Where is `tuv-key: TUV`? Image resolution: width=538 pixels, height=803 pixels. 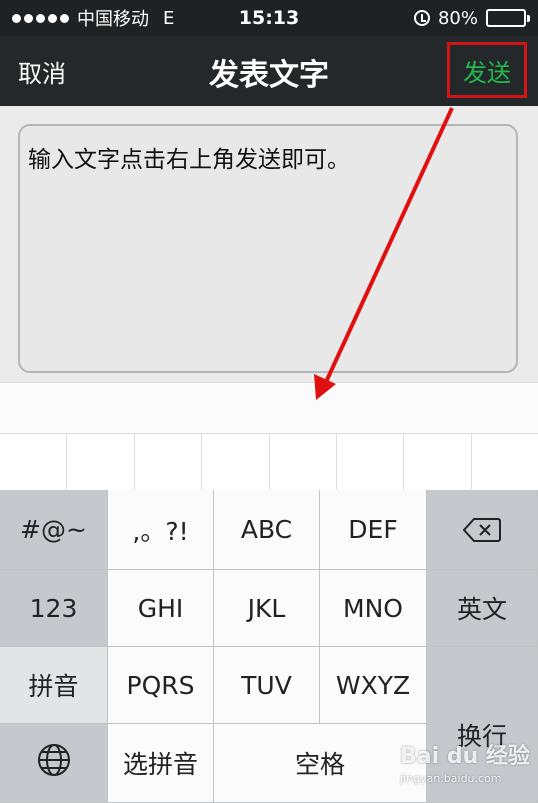 tuv-key: TUV is located at coordinates (267, 685).